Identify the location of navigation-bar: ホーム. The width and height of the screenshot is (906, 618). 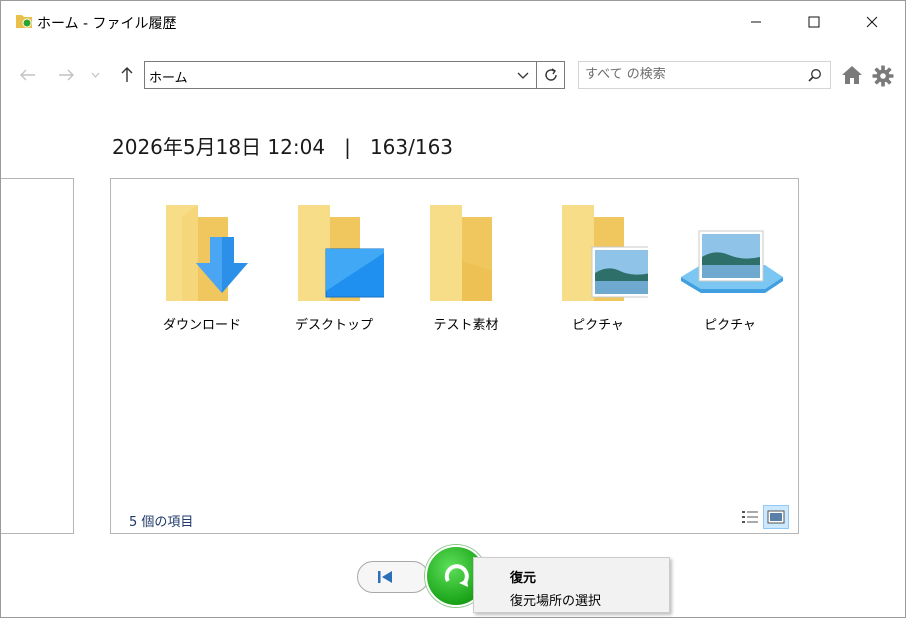
(453, 75).